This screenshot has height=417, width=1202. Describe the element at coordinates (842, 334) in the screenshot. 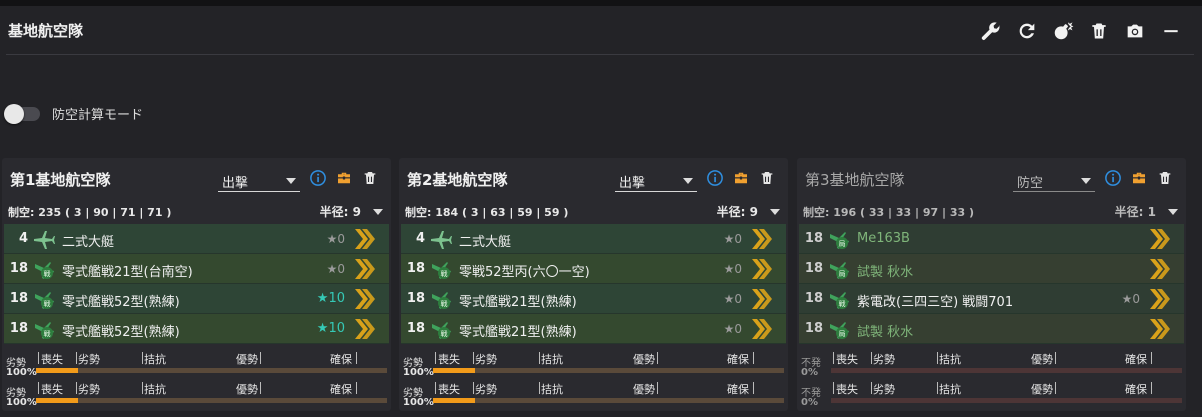

I see `svg-text: 局` at that location.